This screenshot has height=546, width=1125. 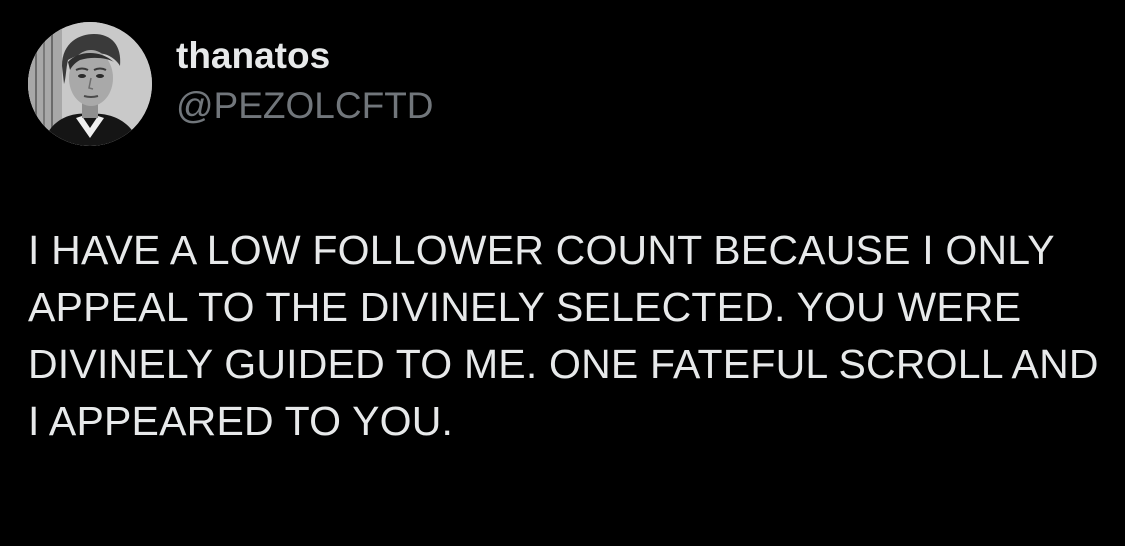 I want to click on profile-photo-icon, so click(x=90, y=84).